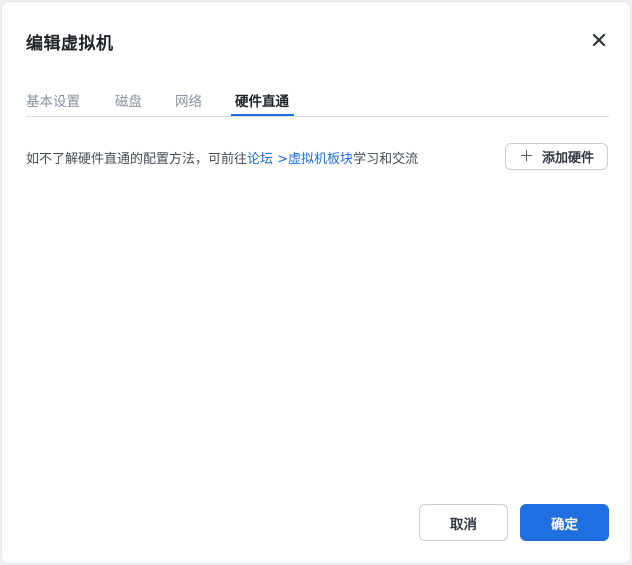 Image resolution: width=632 pixels, height=565 pixels. Describe the element at coordinates (313, 159) in the screenshot. I see `vm-board-link: >虚拟机板块` at that location.